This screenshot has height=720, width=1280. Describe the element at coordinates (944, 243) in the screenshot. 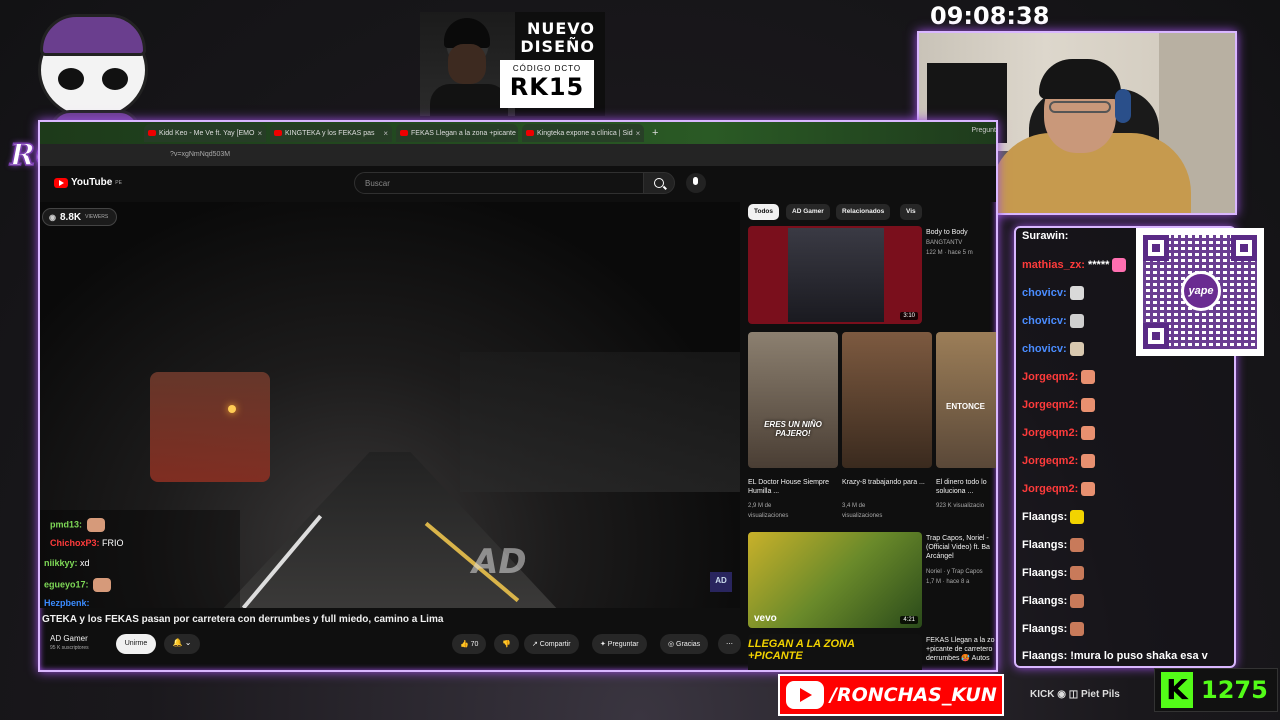

I see `rec-channel-1: BANGTANTV` at that location.